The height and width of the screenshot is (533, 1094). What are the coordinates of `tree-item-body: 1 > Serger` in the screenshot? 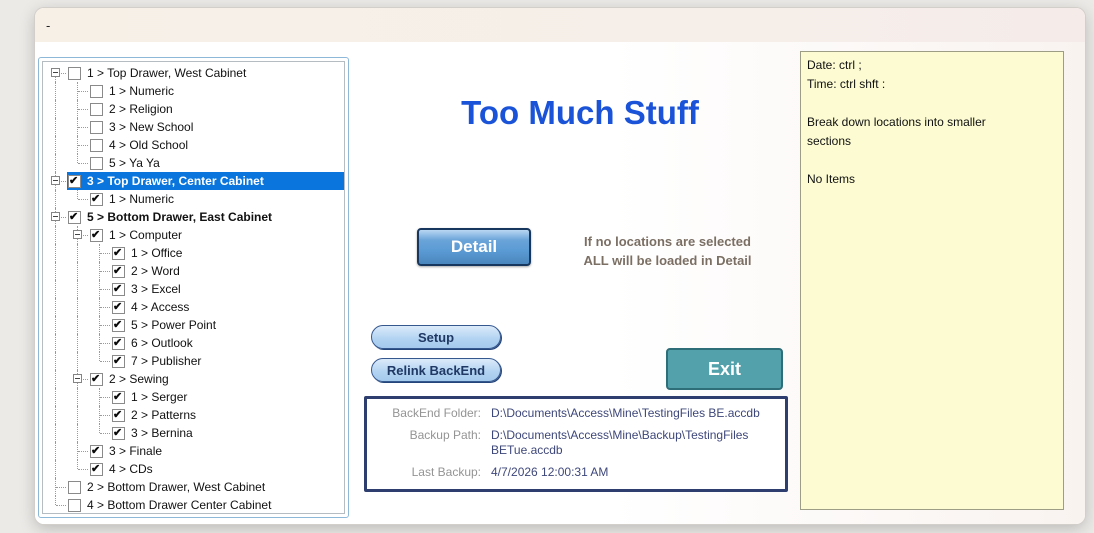 It's located at (227, 397).